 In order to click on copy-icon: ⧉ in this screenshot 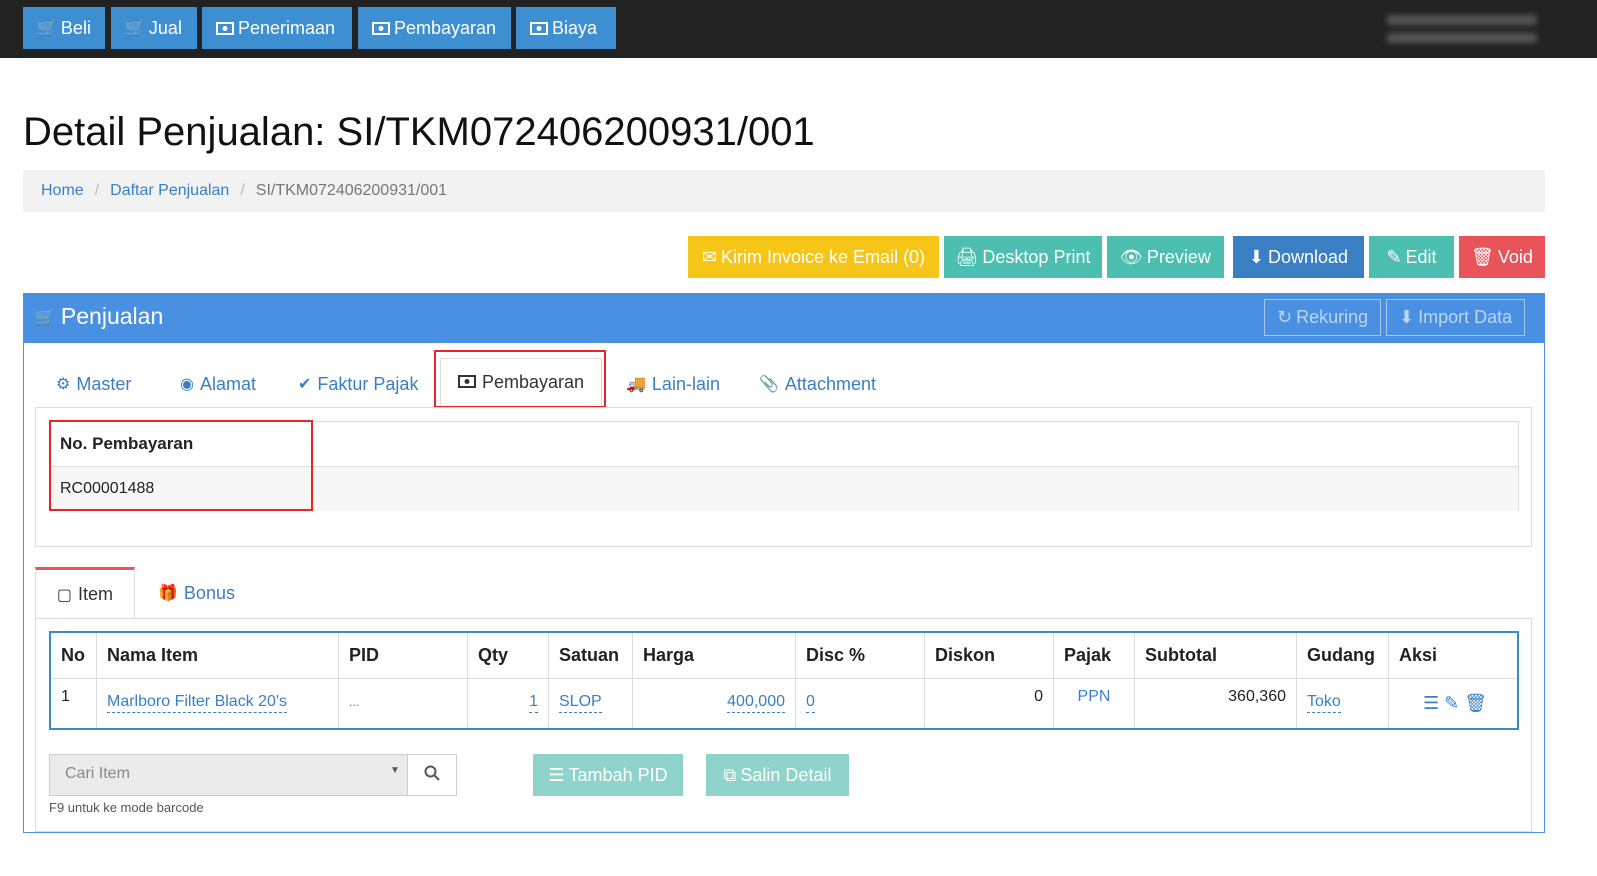, I will do `click(730, 774)`.